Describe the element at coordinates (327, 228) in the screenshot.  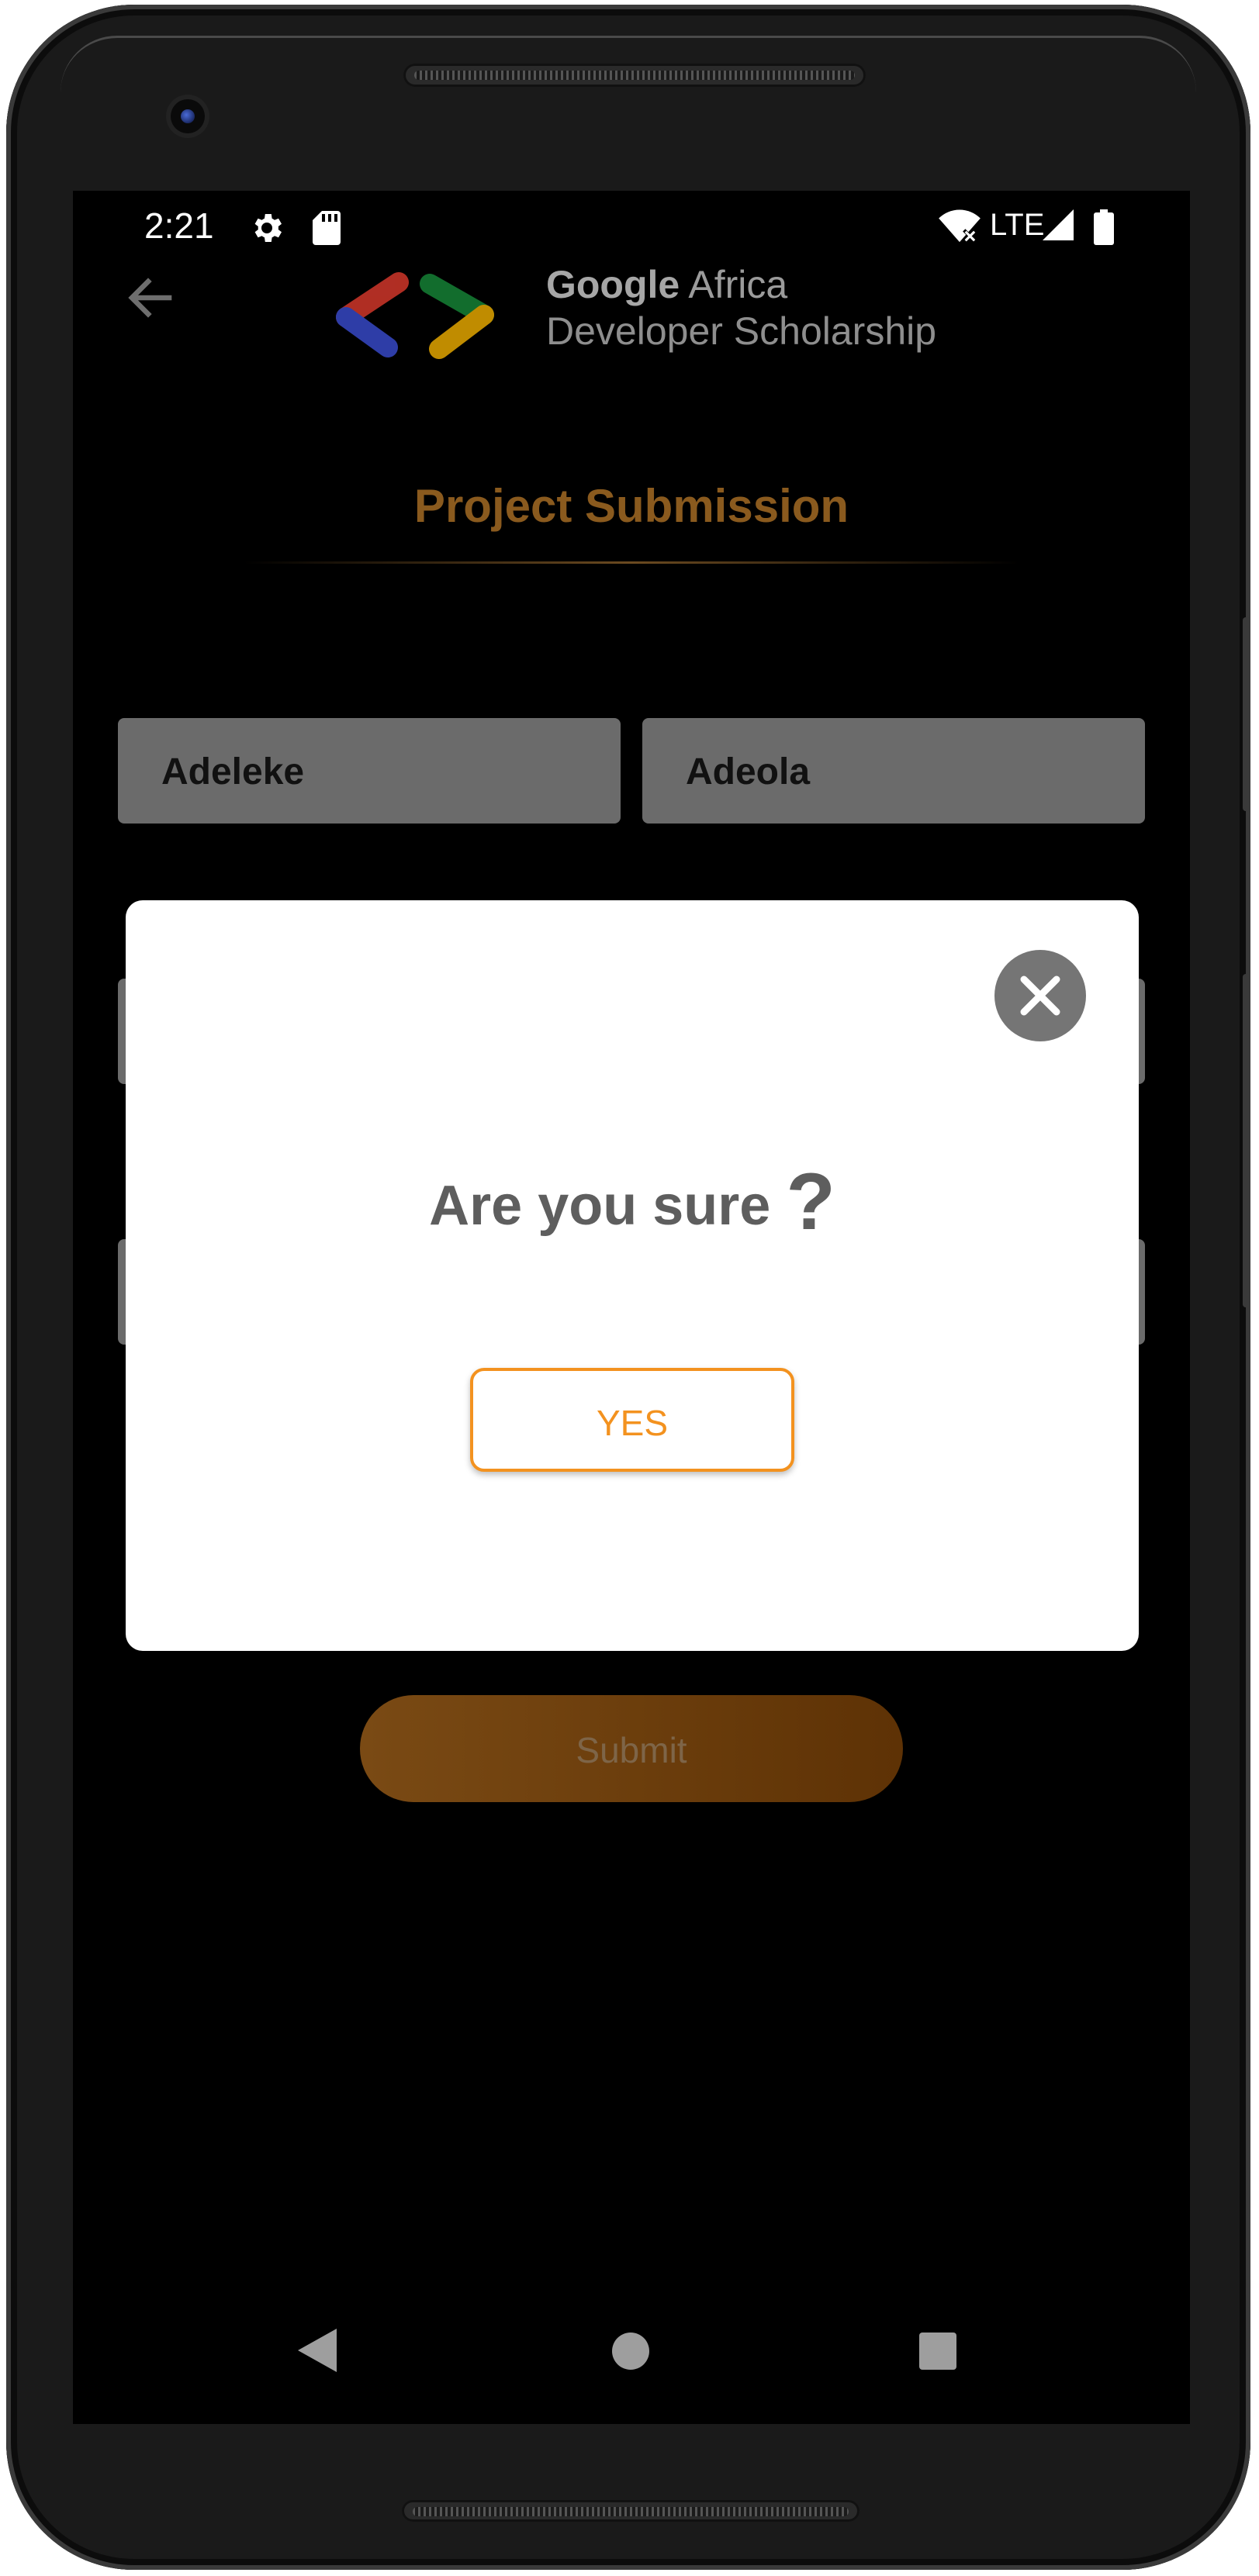
I see `sd-card-icon` at that location.